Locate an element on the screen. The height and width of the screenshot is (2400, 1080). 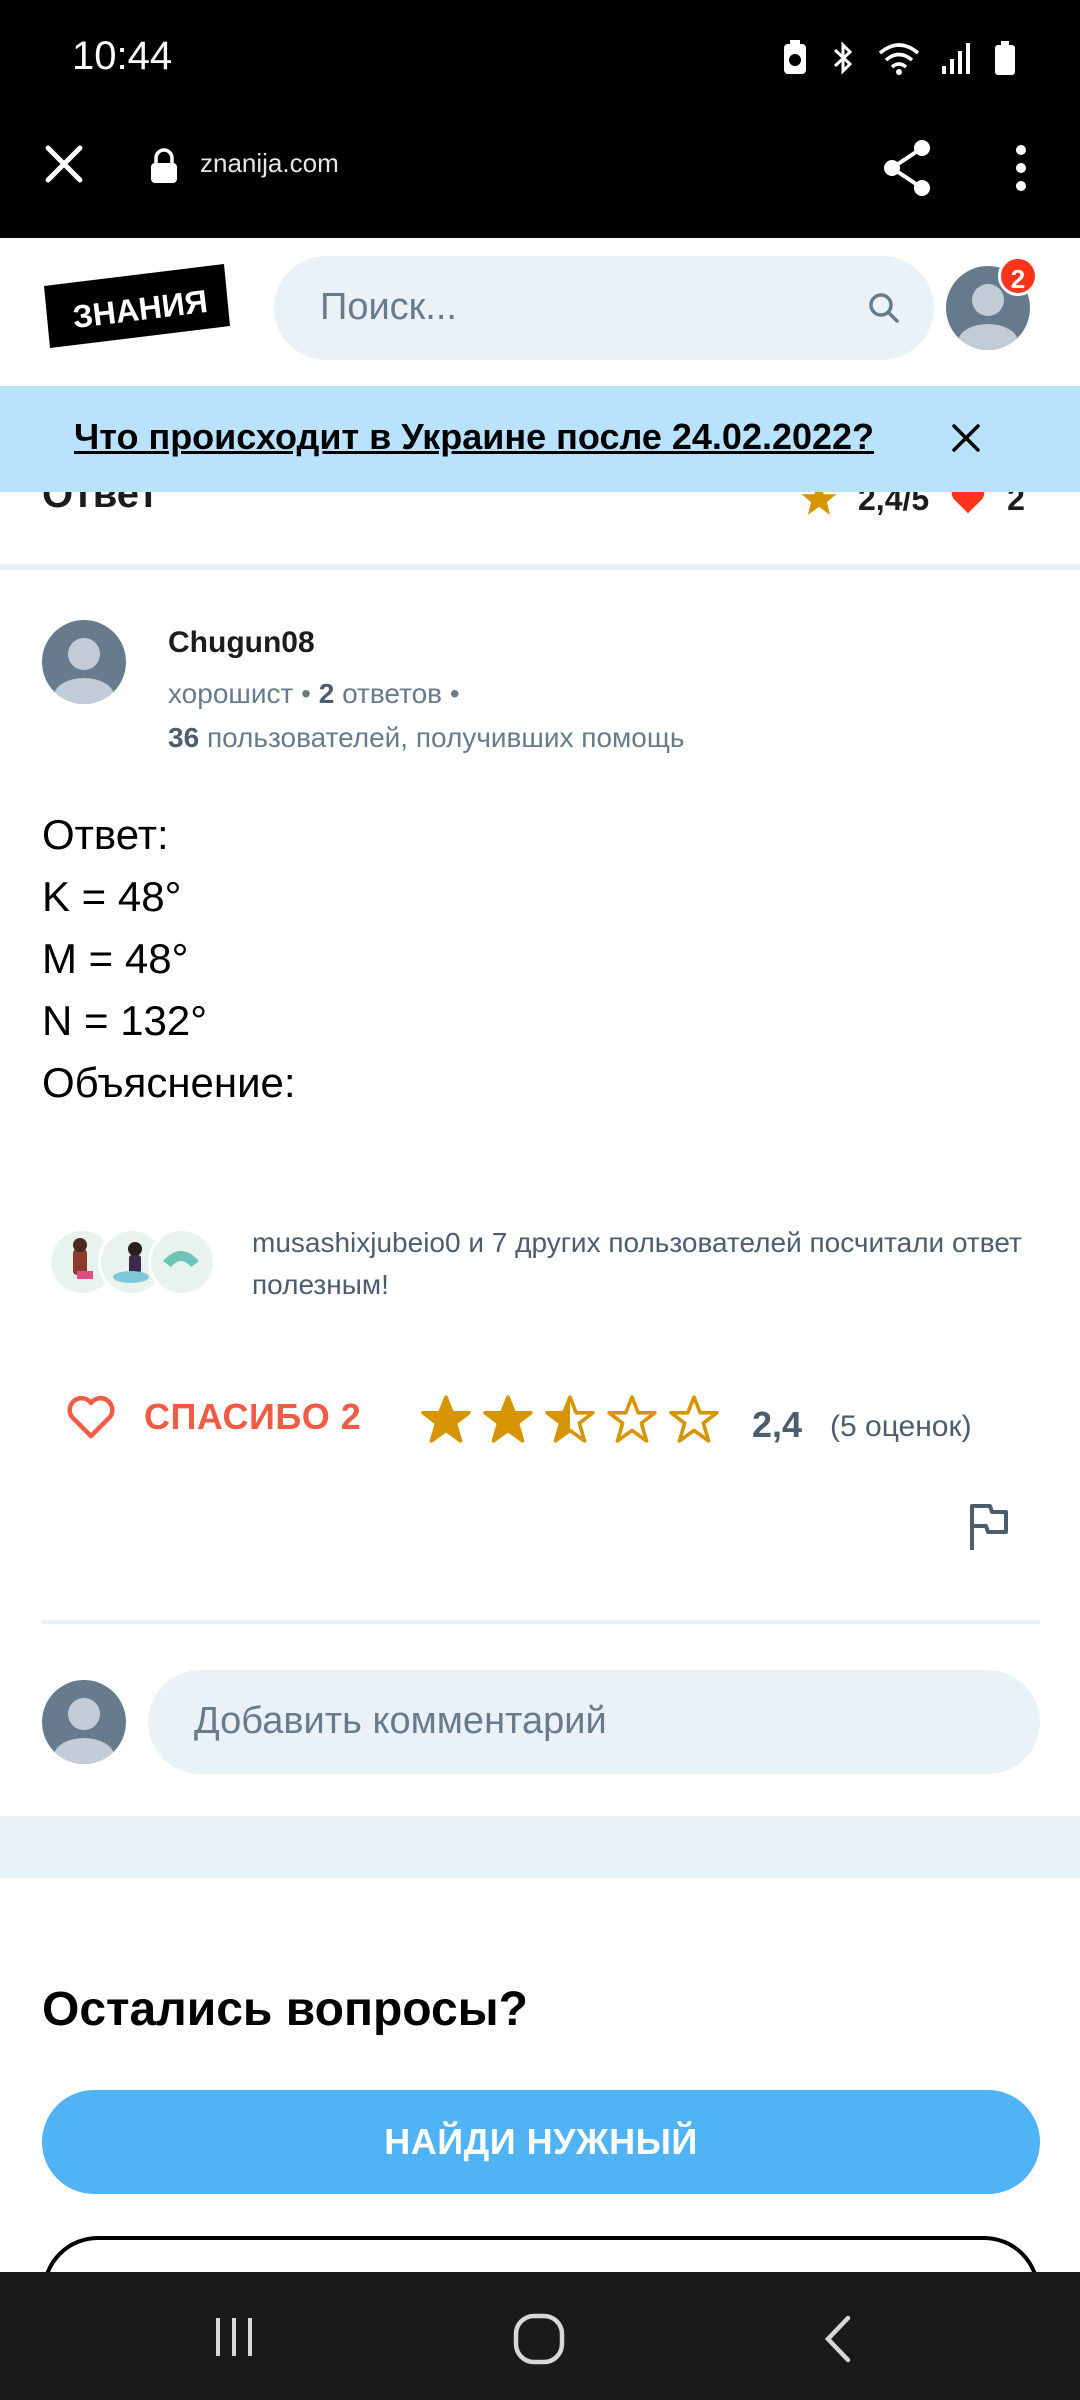
report-button is located at coordinates (988, 1529).